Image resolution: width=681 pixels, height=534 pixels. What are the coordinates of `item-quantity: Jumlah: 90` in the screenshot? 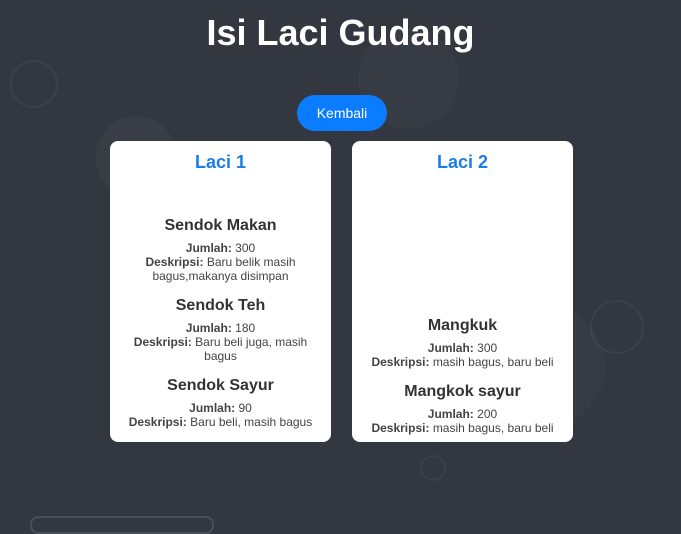 It's located at (220, 408).